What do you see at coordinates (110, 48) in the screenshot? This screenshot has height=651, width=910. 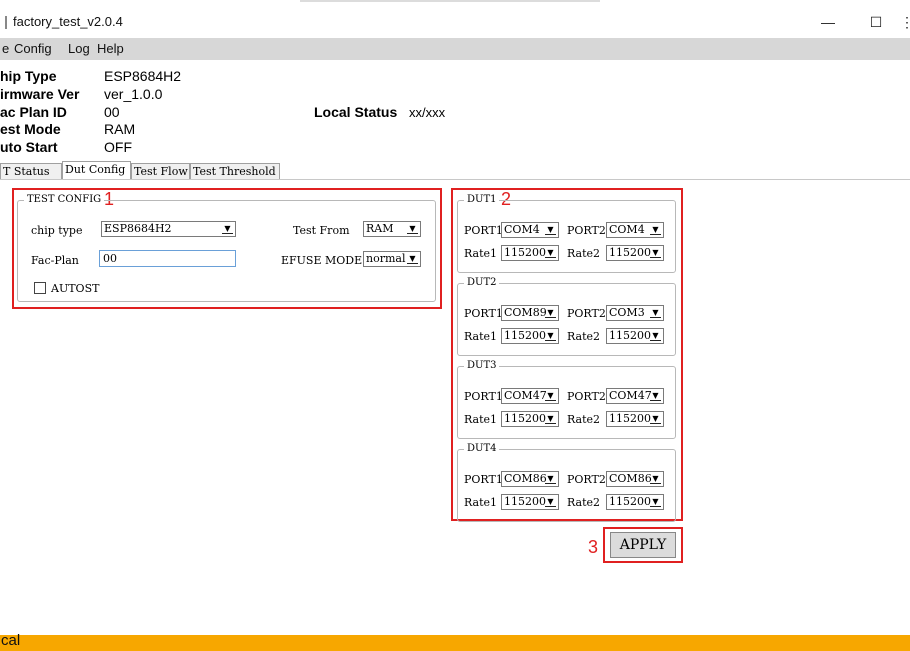 I see `menu-help: Help` at bounding box center [110, 48].